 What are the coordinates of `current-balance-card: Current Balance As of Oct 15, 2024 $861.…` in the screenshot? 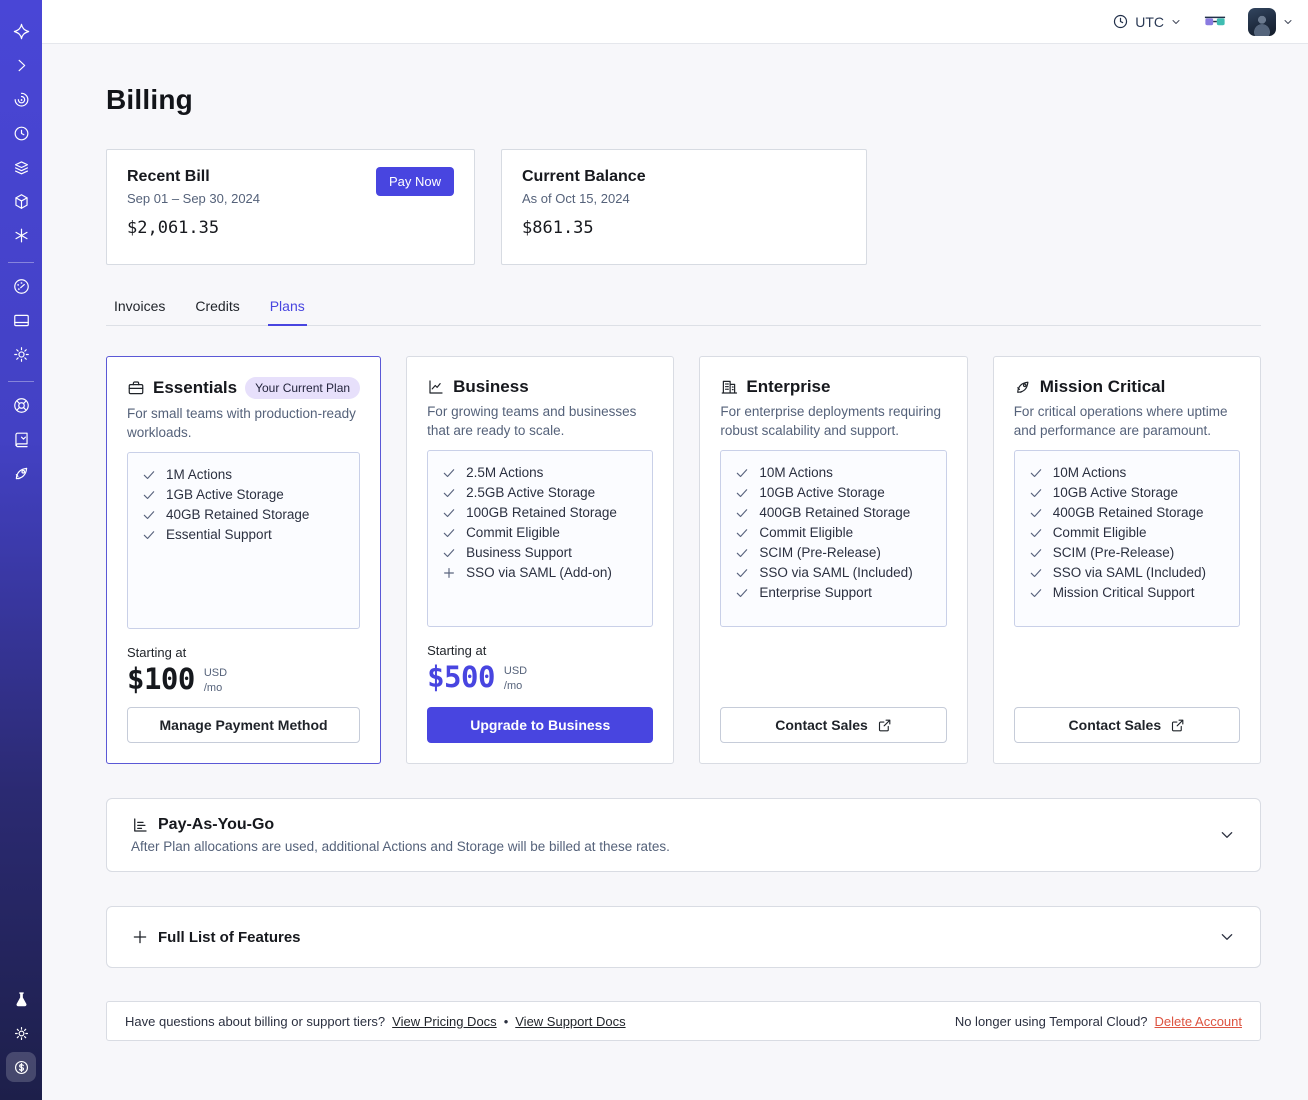 It's located at (684, 207).